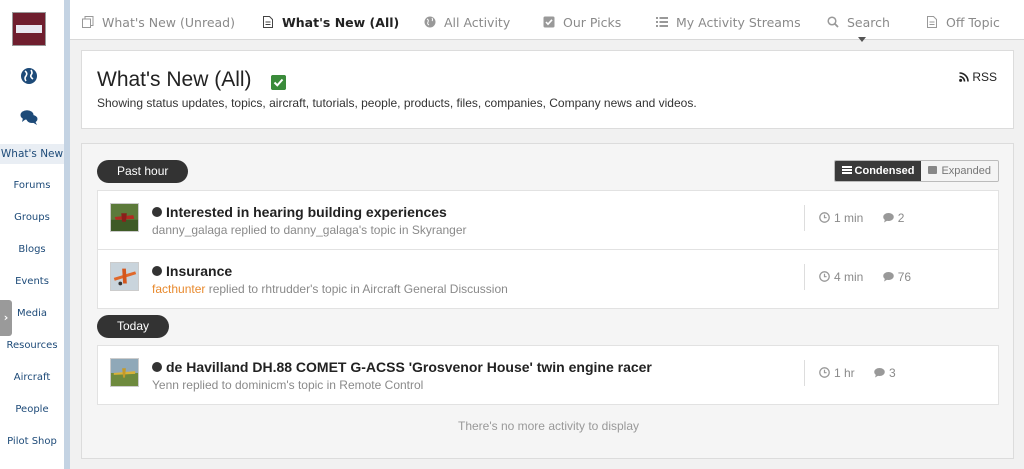 The height and width of the screenshot is (469, 1024). I want to click on time-ago: 4 min, so click(849, 277).